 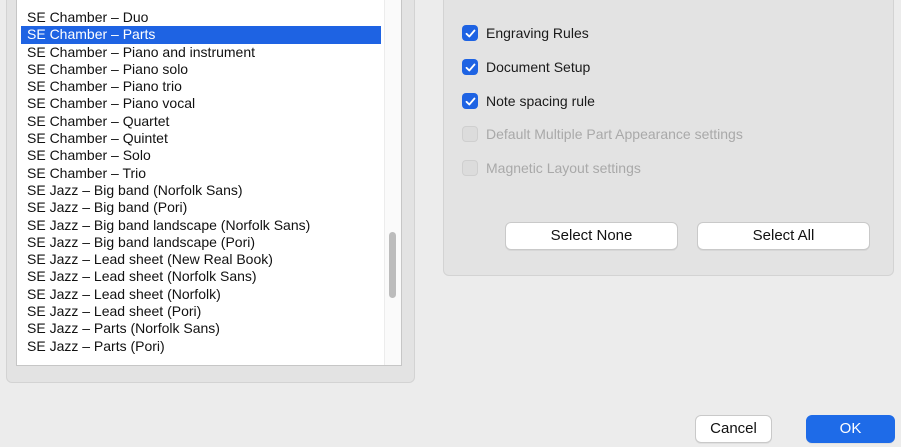 I want to click on option-label: Document Setup, so click(x=538, y=67).